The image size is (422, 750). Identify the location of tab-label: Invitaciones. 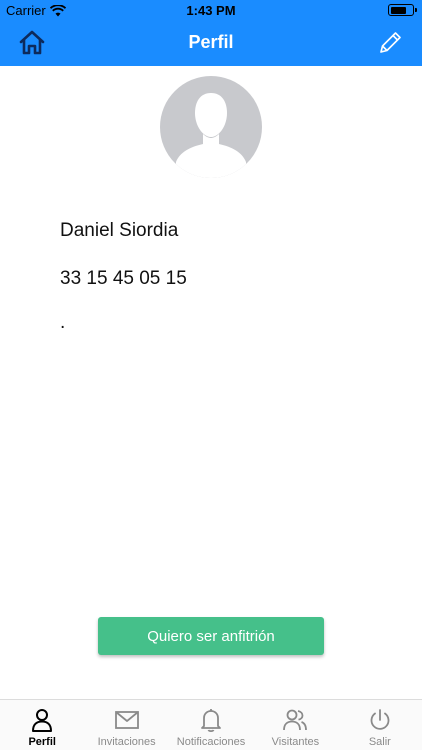
(126, 742).